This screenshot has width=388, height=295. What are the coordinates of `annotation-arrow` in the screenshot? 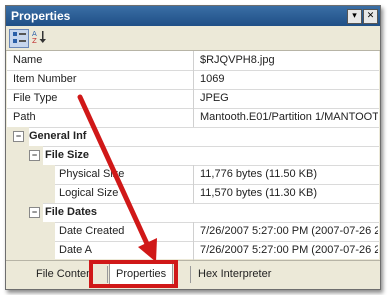 It's located at (117, 178).